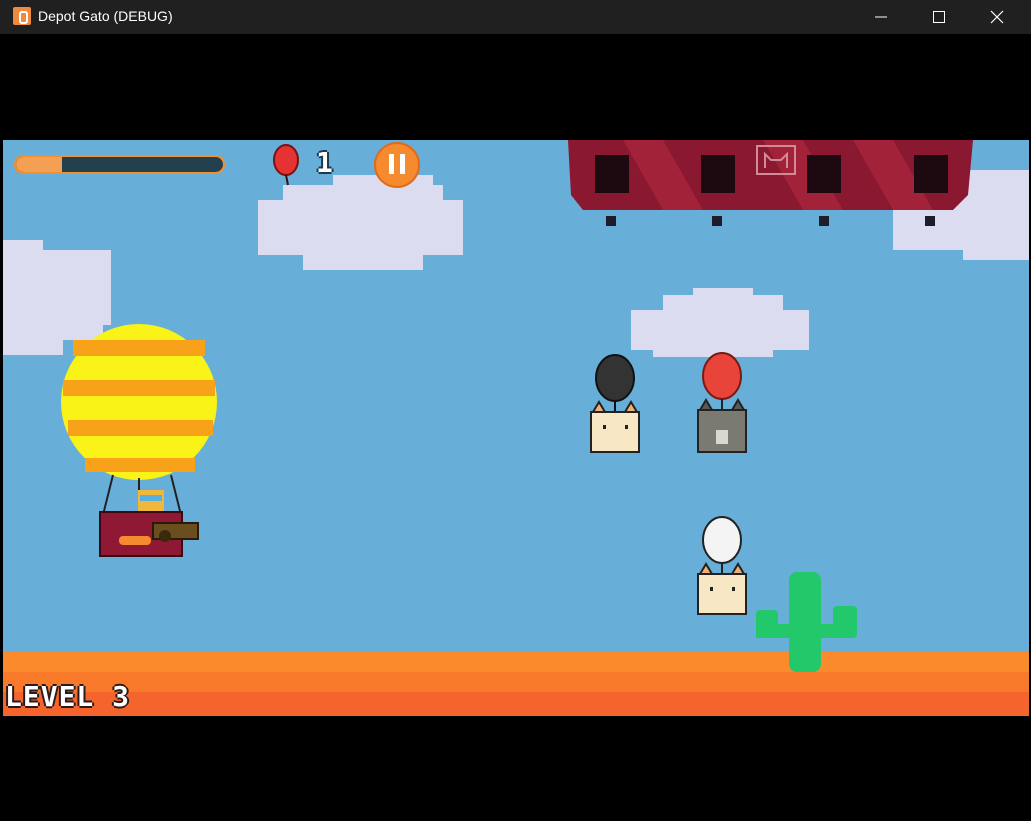  Describe the element at coordinates (39, 164) in the screenshot. I see `progress-bar-fill` at that location.